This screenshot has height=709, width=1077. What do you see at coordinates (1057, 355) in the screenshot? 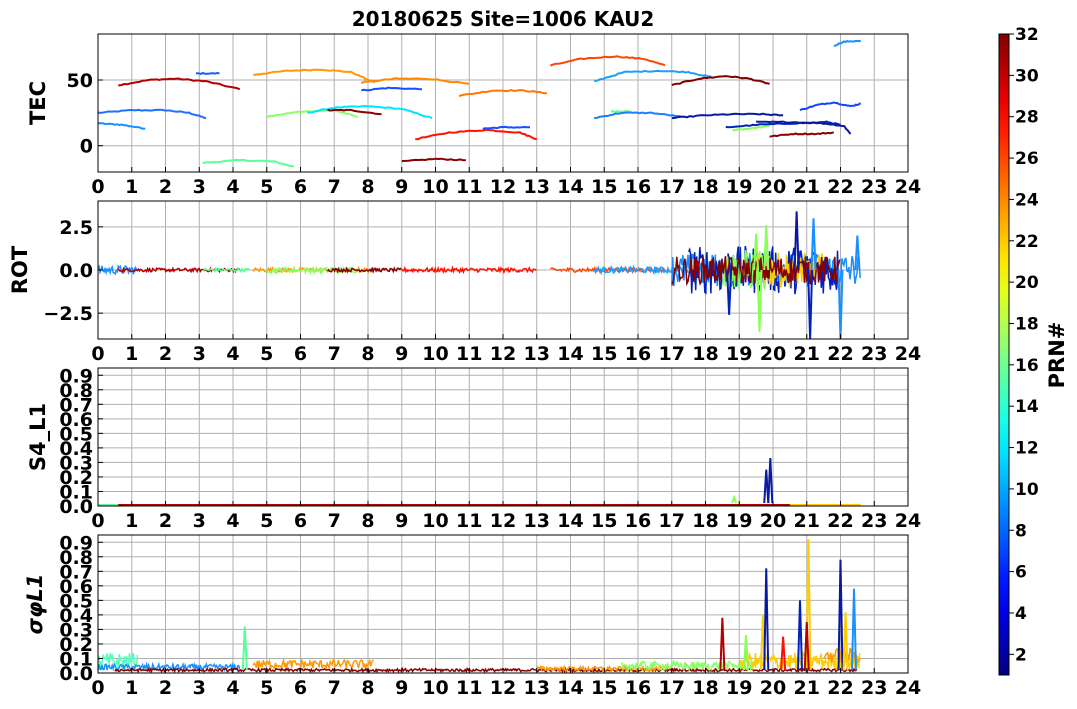
I see `colorbar-label: PRN#` at bounding box center [1057, 355].